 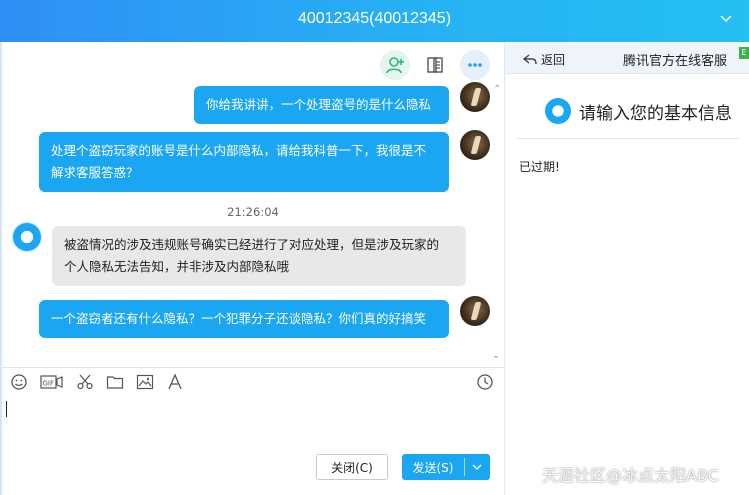 I want to click on message-bubble-me: 你给我讲讲，一个处理盗号的是什么隐私, so click(x=321, y=105).